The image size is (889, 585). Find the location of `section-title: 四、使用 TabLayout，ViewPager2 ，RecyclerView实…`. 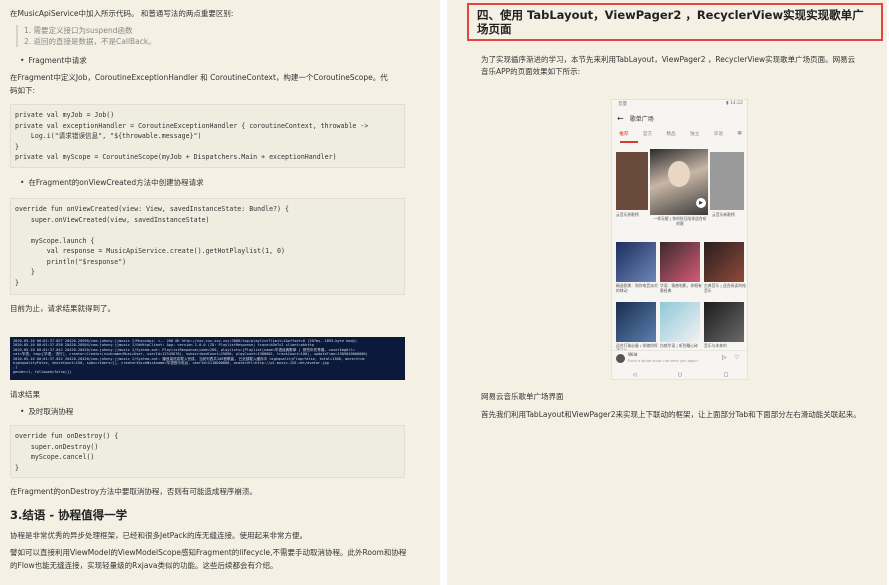

section-title: 四、使用 TabLayout，ViewPager2 ，RecyclerView实… is located at coordinates (675, 22).